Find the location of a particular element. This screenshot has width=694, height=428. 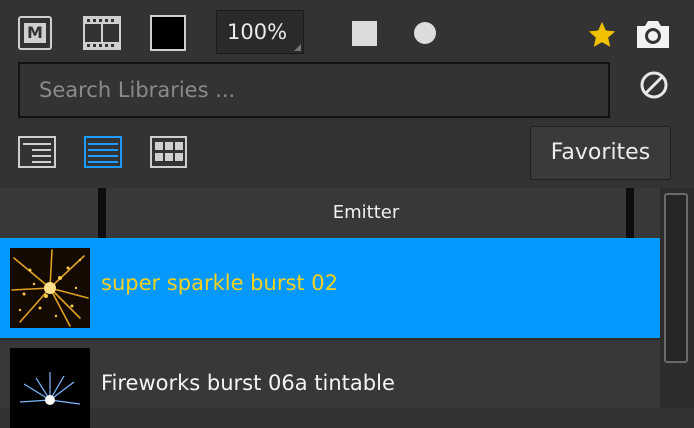

sparkle-burst-image is located at coordinates (50, 288).